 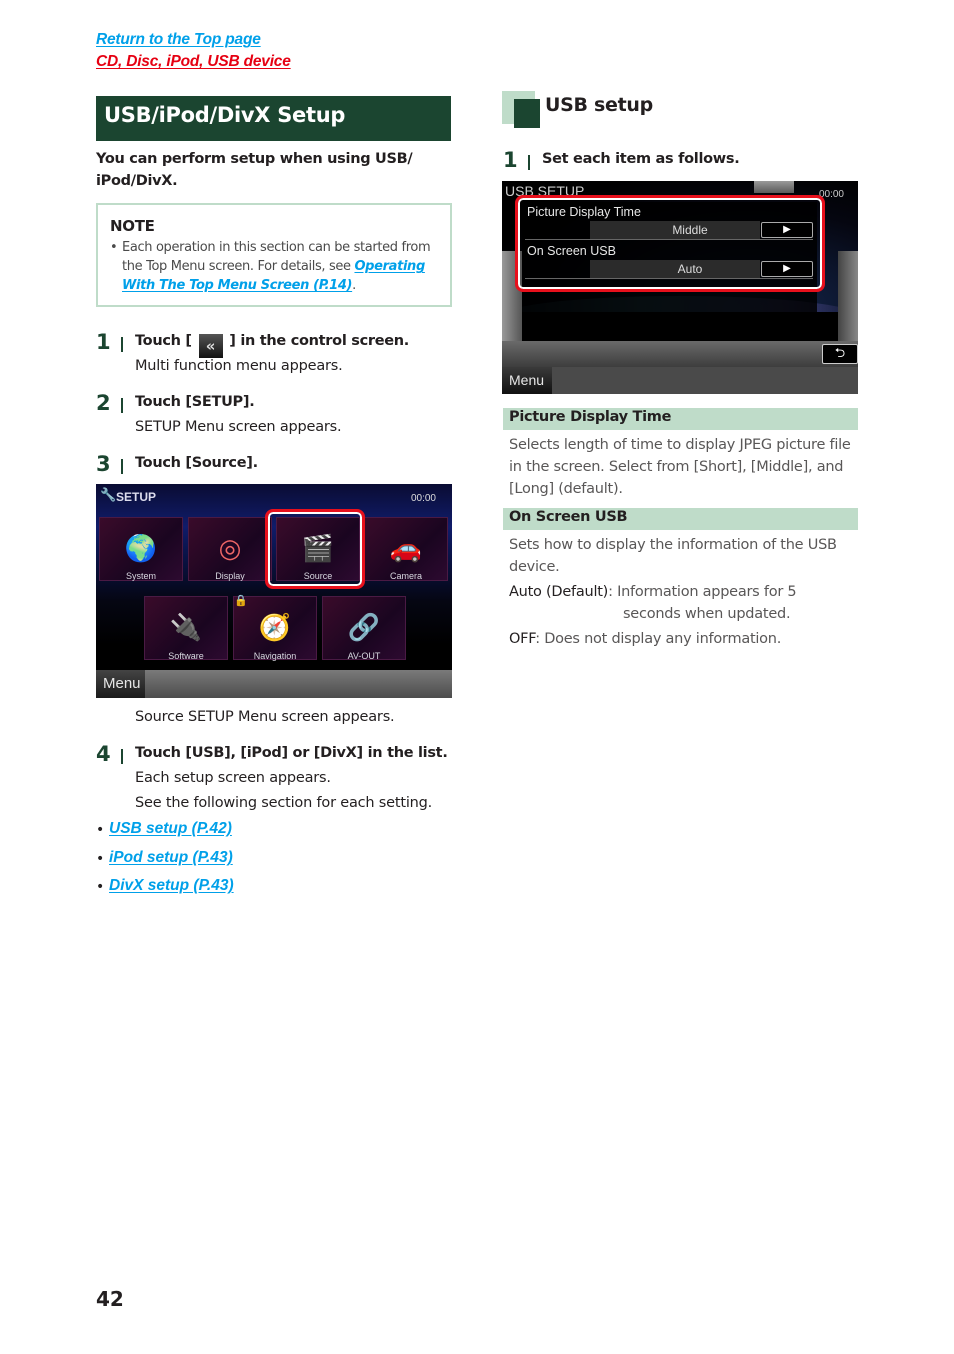 I want to click on option-off: OFF: Does not display any information., so click(x=684, y=639).